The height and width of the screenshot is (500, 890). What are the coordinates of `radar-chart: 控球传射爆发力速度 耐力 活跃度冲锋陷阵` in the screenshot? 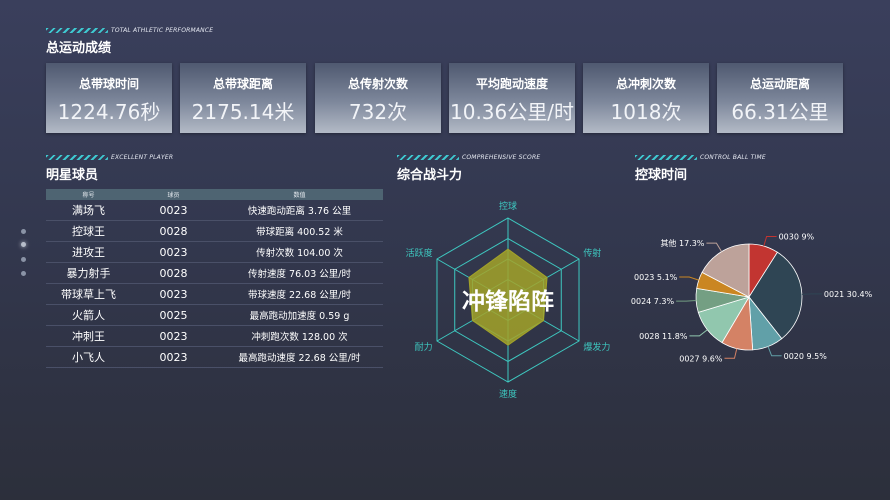 It's located at (508, 300).